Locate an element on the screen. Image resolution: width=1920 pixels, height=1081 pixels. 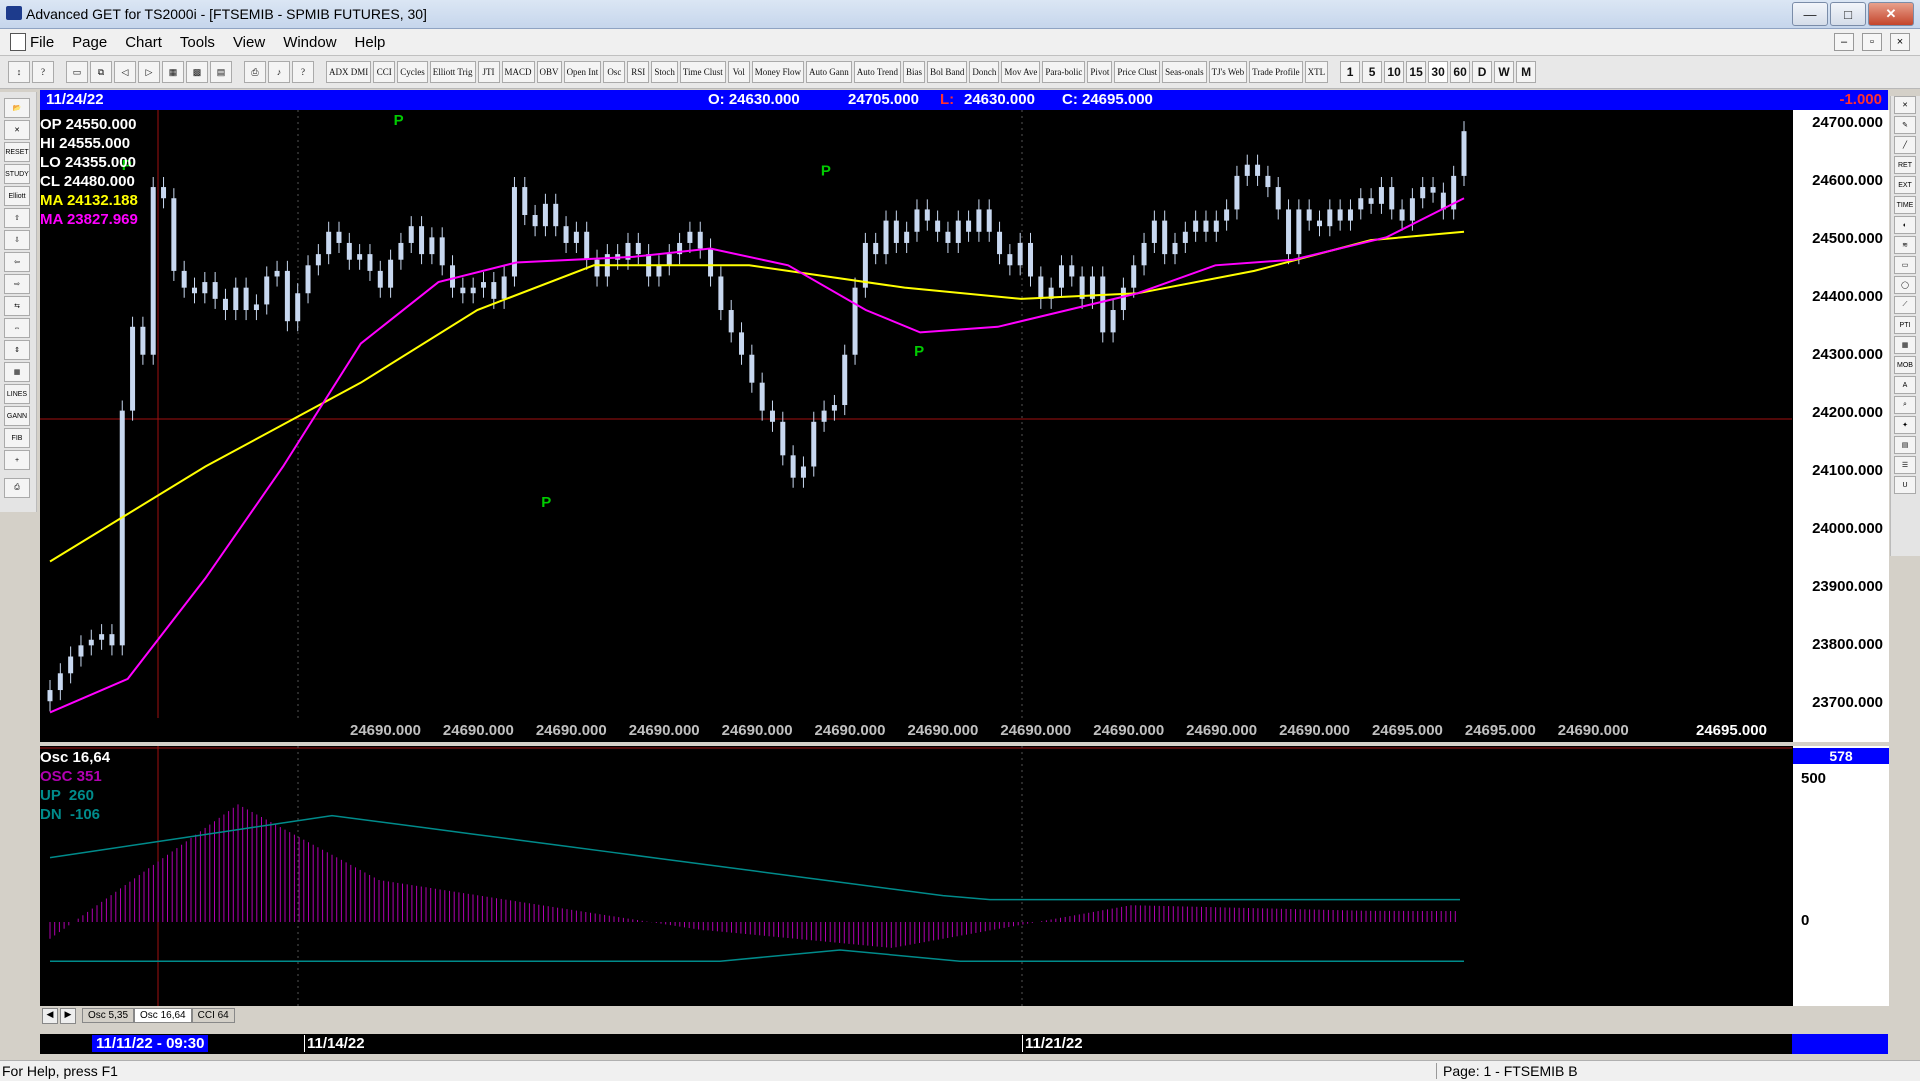
fan-icon: ≋ is located at coordinates (1905, 245).